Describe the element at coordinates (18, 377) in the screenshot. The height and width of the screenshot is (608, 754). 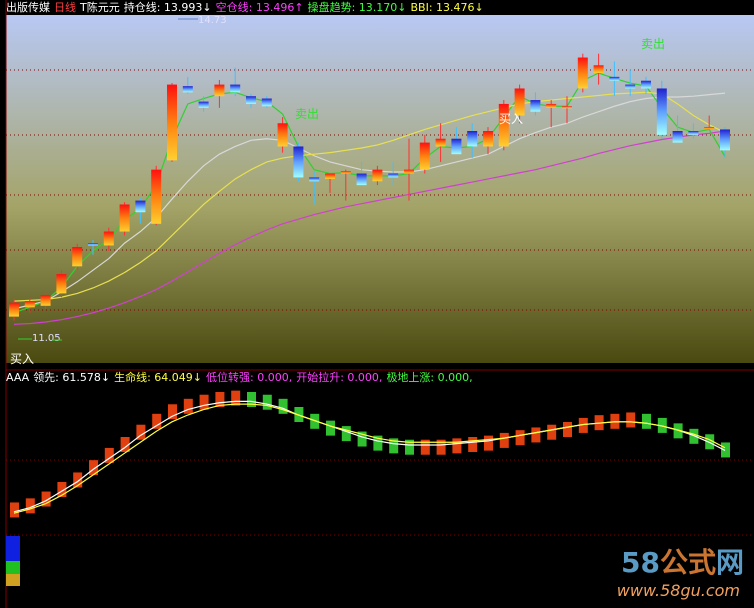
I see `indicator-name-aaa: AAA` at that location.